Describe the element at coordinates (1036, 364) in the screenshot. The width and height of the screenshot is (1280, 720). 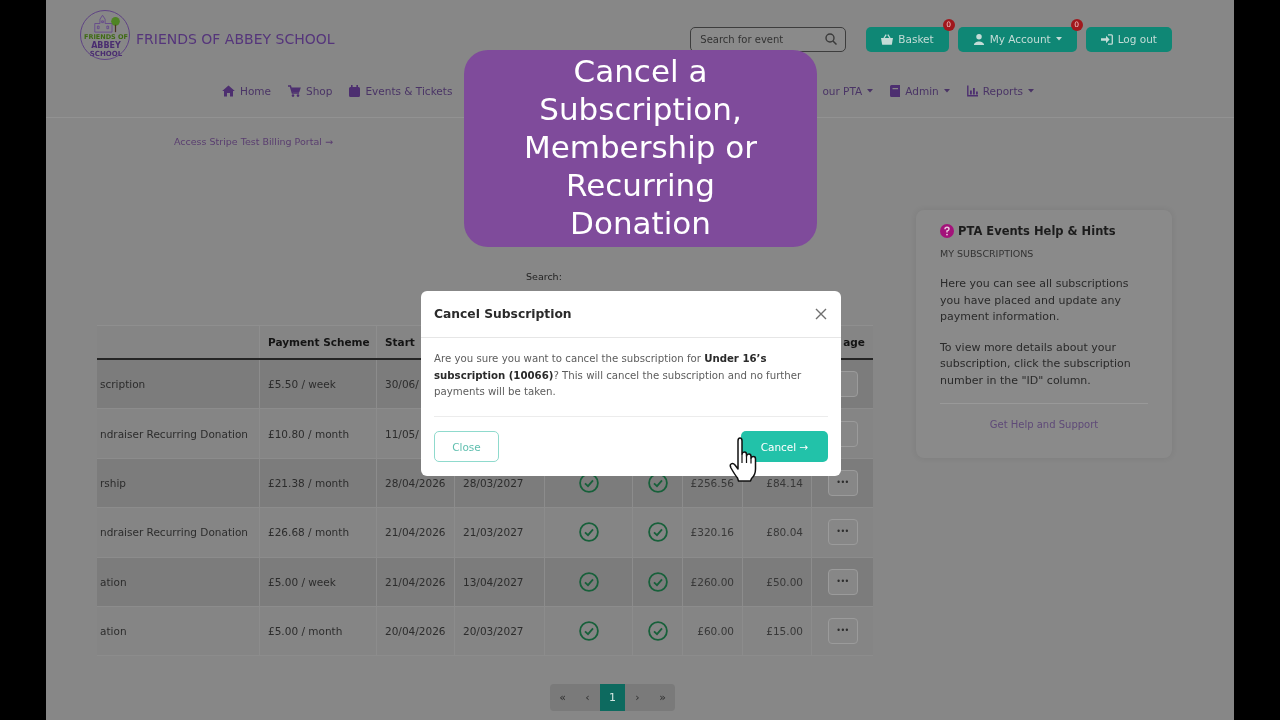
I see `help-paragraph: To view more details about your subscription, click the subscription number in the "ID" column.` at that location.